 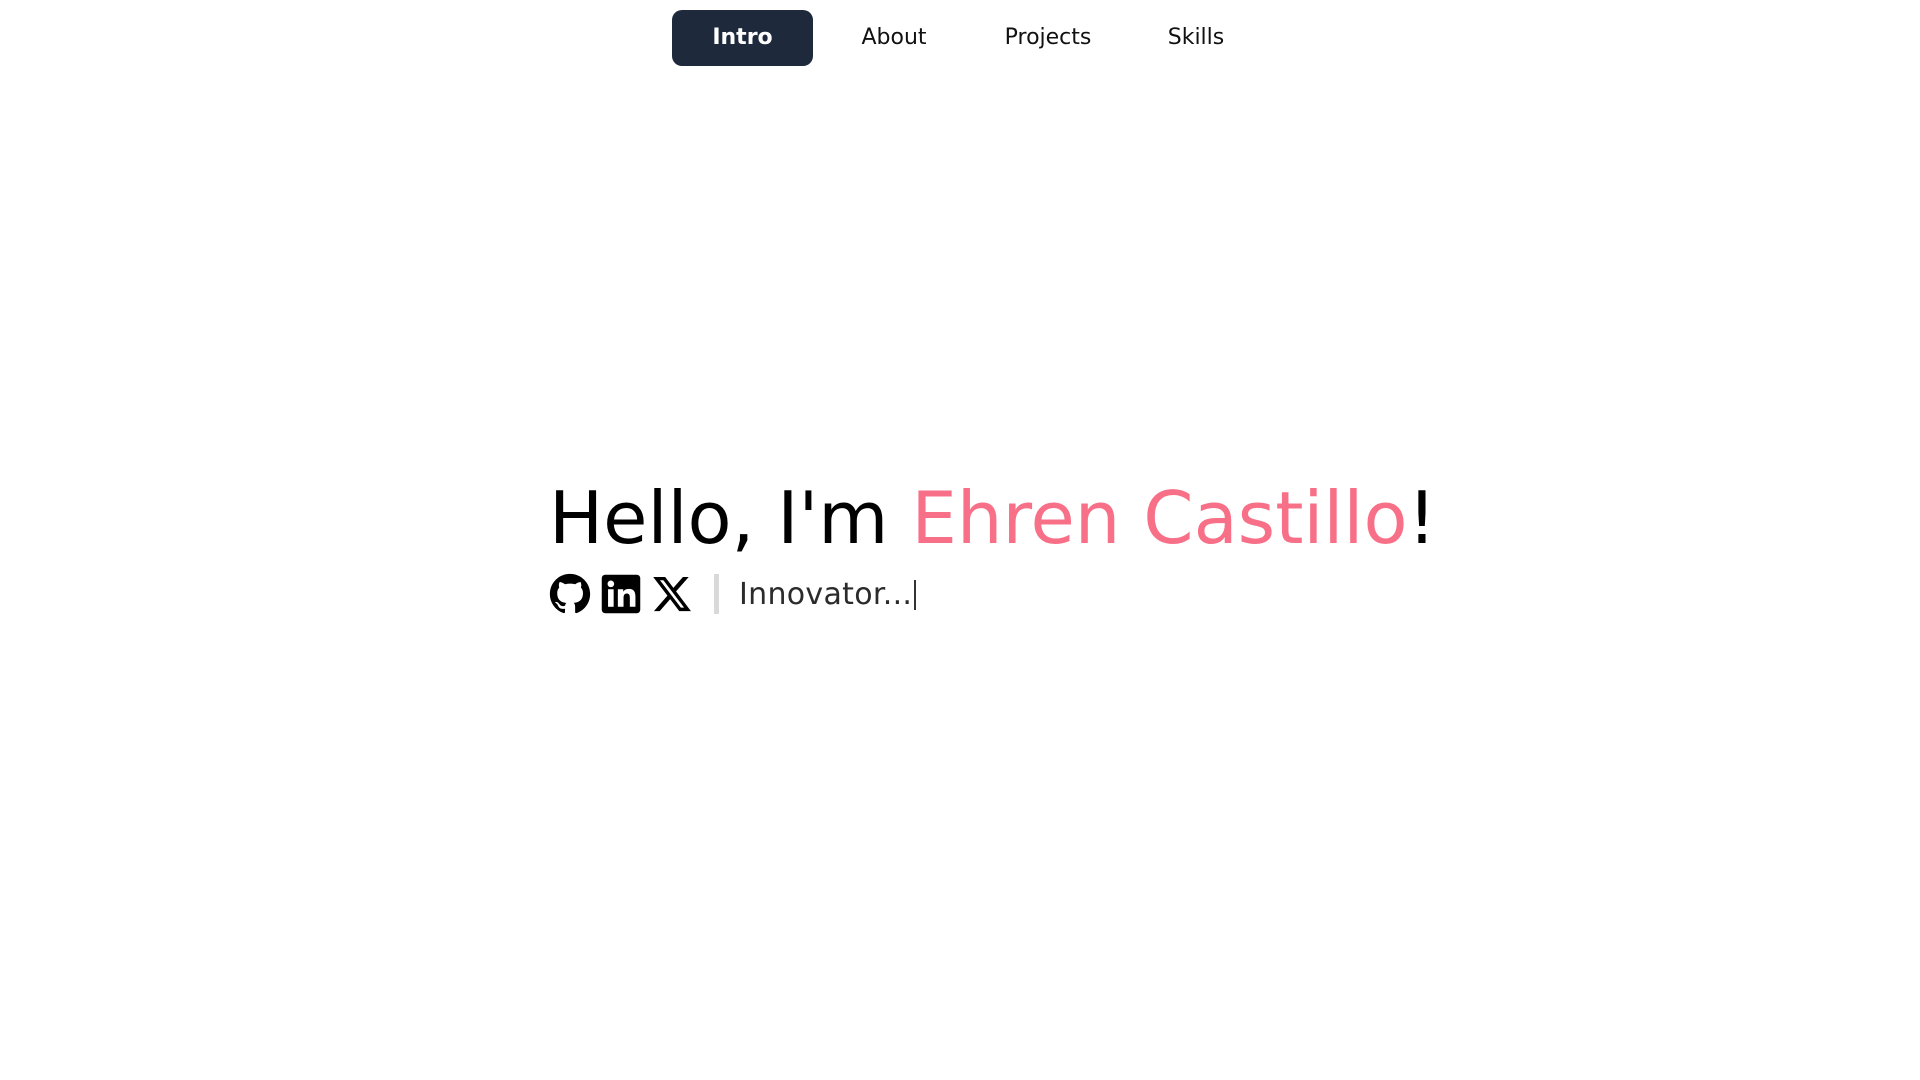 I want to click on top-nav: Intro About Projects Skills, so click(x=960, y=38).